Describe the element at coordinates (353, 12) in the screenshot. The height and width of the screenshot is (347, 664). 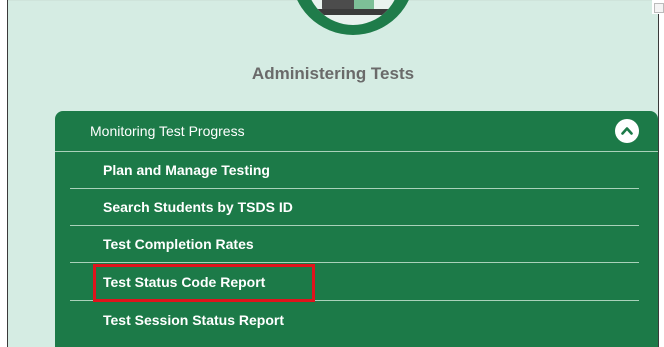
I see `illustration-desk-shape` at that location.